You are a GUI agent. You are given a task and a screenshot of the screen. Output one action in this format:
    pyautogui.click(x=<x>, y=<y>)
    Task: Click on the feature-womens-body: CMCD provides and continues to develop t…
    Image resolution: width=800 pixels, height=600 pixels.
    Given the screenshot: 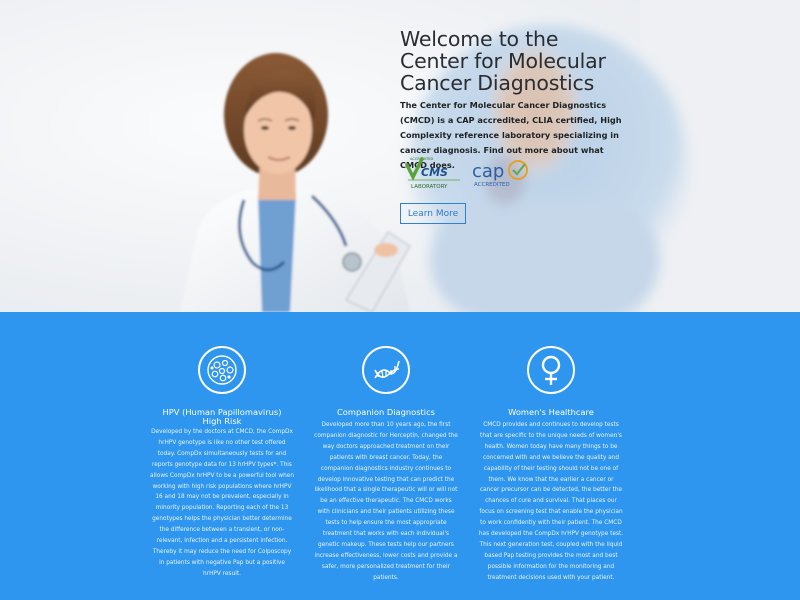 What is the action you would take?
    pyautogui.click(x=551, y=501)
    